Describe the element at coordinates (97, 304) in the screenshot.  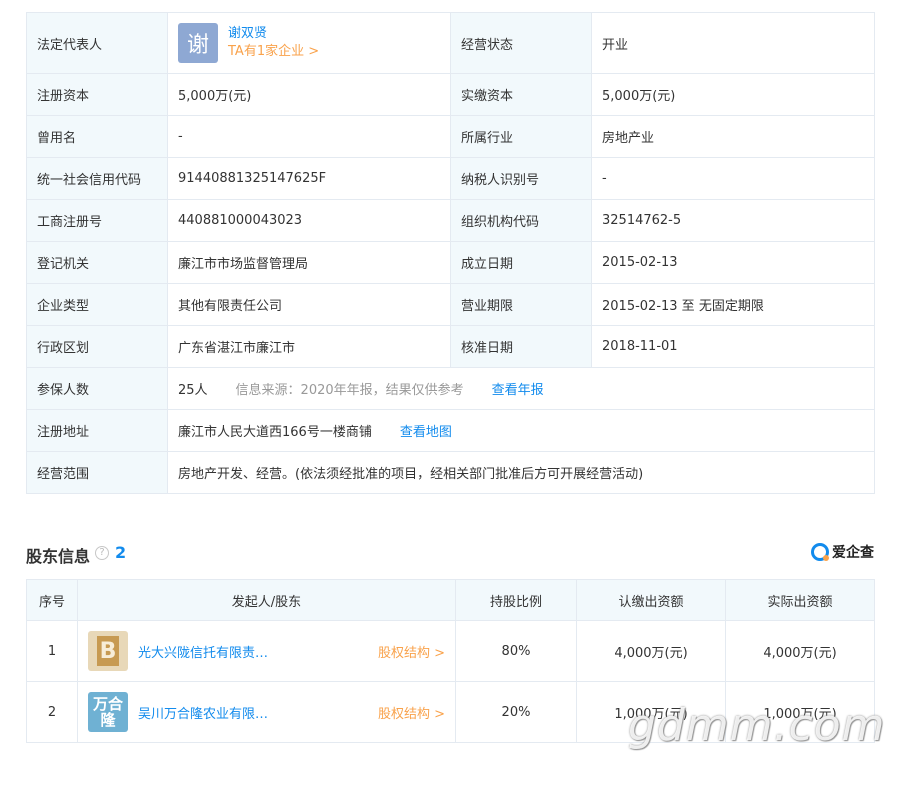
I see `info-label: 企业类型` at that location.